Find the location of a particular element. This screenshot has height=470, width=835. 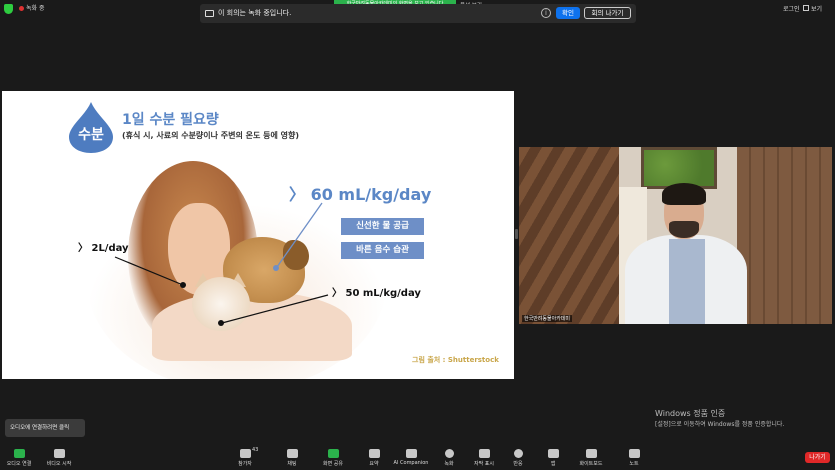

leave-button: 나가기 is located at coordinates (817, 457).